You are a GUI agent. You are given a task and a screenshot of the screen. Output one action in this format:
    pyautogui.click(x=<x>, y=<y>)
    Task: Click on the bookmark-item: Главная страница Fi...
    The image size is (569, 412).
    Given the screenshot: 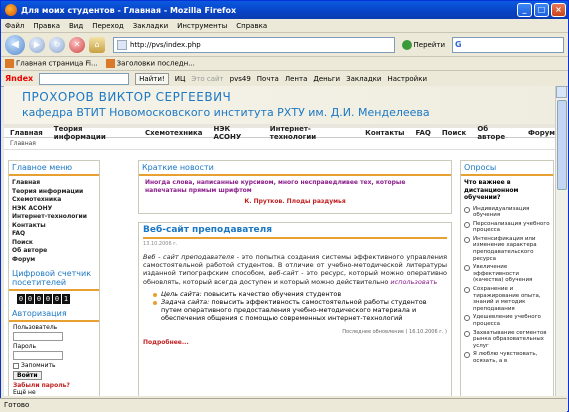 What is the action you would take?
    pyautogui.click(x=51, y=63)
    